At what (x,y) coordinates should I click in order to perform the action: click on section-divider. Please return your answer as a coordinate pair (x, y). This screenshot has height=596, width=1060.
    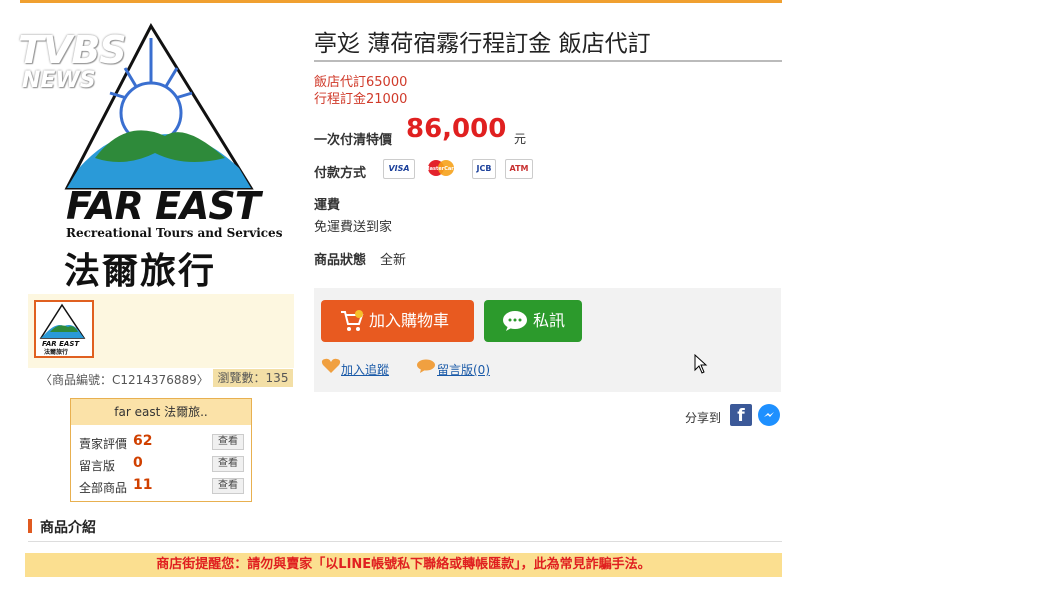
    Looking at the image, I should click on (405, 541).